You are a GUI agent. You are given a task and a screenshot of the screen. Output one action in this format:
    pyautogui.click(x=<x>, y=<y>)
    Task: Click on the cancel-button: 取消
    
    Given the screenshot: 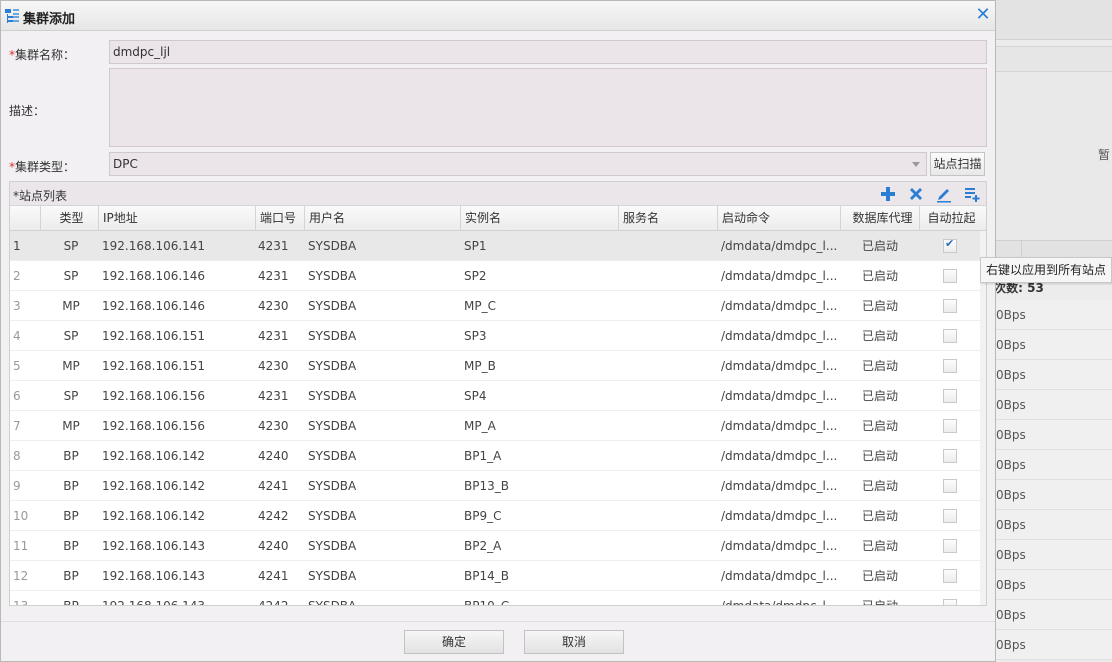 What is the action you would take?
    pyautogui.click(x=574, y=642)
    